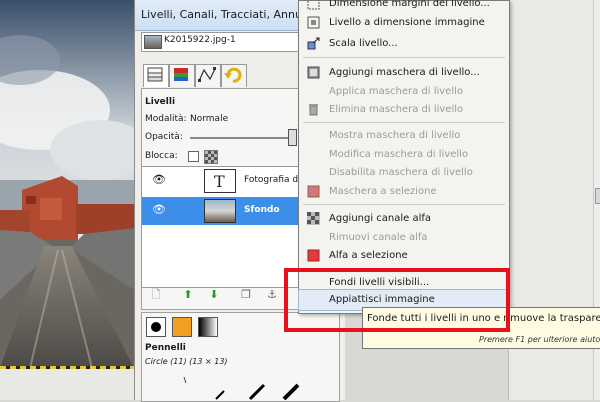 The height and width of the screenshot is (402, 600). I want to click on alpha-to-selection-icon, so click(313, 255).